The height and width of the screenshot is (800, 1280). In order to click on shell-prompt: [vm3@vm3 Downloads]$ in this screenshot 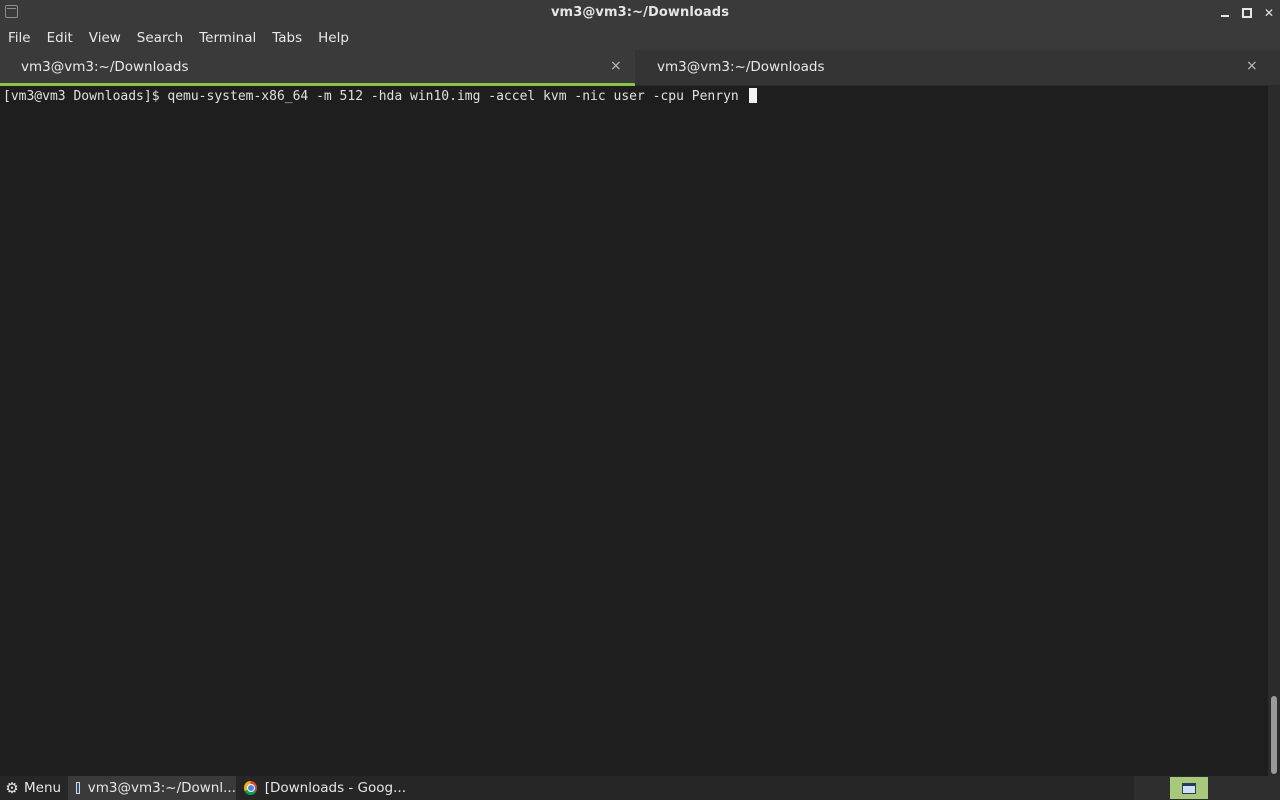, I will do `click(85, 96)`.